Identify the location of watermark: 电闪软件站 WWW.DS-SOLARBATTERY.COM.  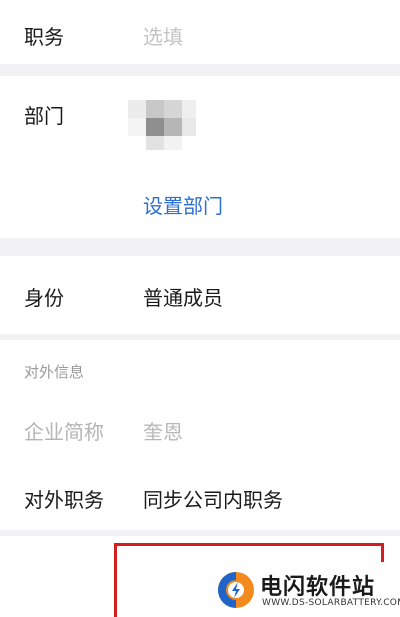
(300, 589).